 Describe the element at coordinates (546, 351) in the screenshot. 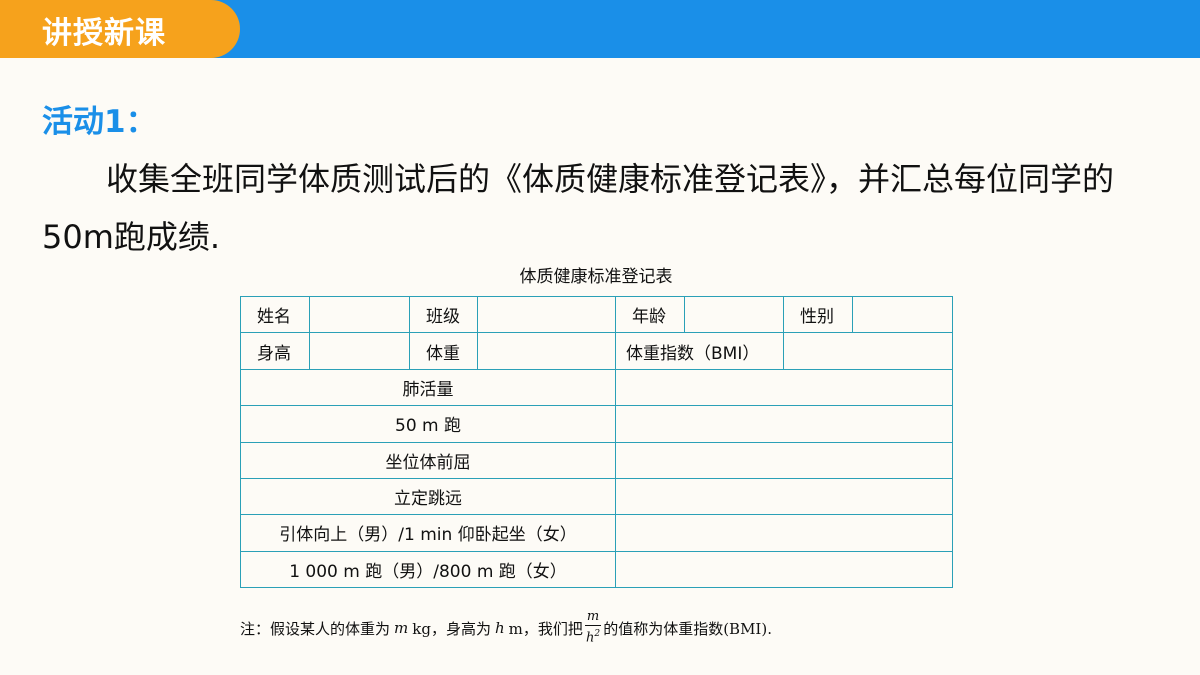

I see `weight-cell` at that location.